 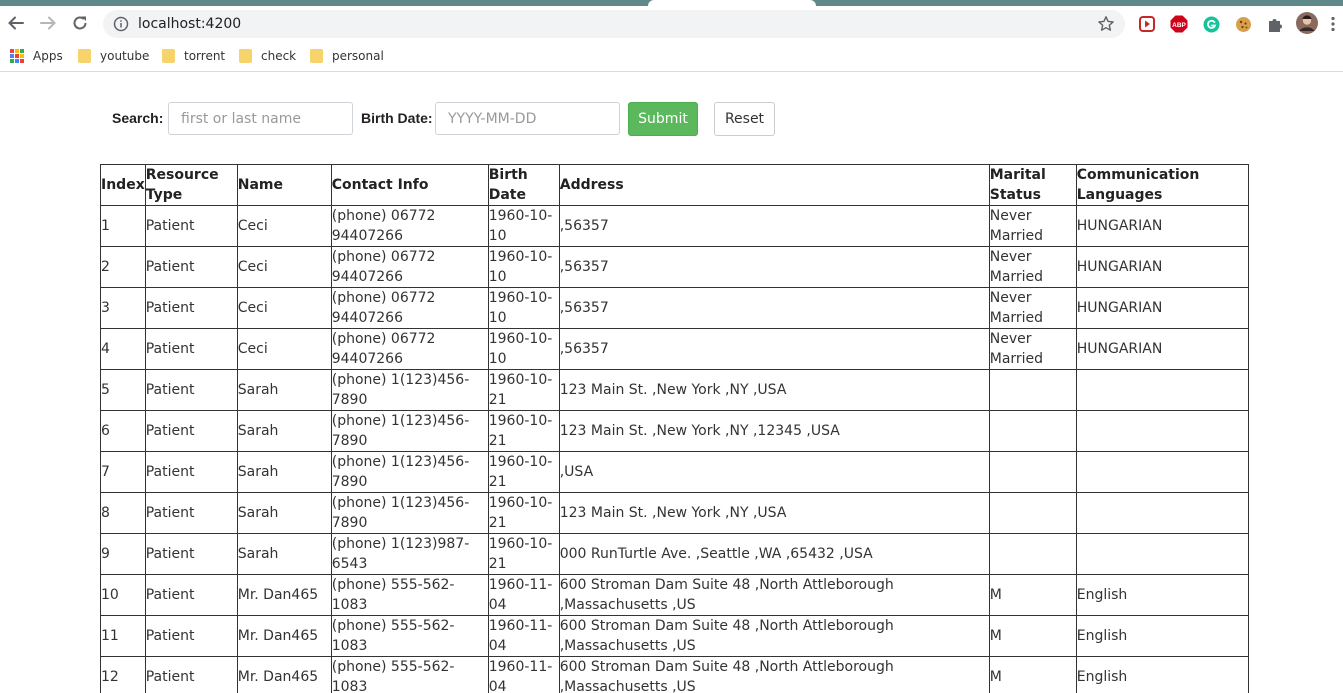 What do you see at coordinates (121, 24) in the screenshot?
I see `info-icon` at bounding box center [121, 24].